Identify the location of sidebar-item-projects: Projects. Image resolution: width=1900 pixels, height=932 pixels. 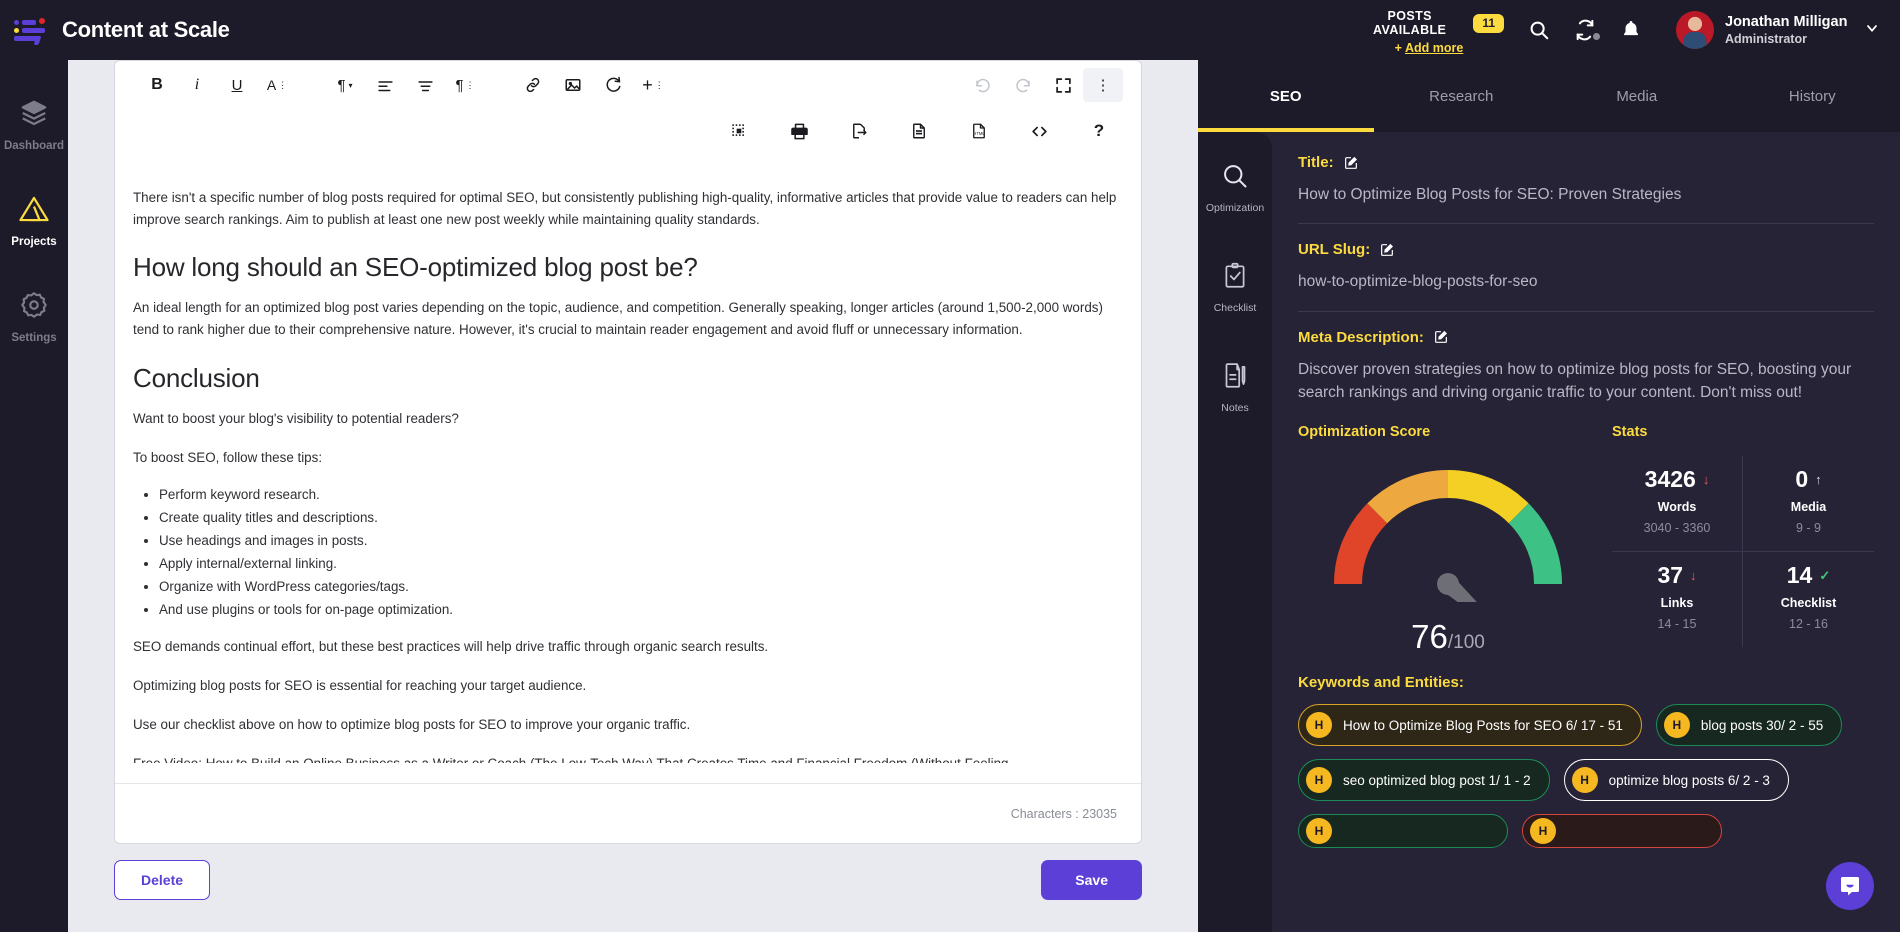
(34, 221).